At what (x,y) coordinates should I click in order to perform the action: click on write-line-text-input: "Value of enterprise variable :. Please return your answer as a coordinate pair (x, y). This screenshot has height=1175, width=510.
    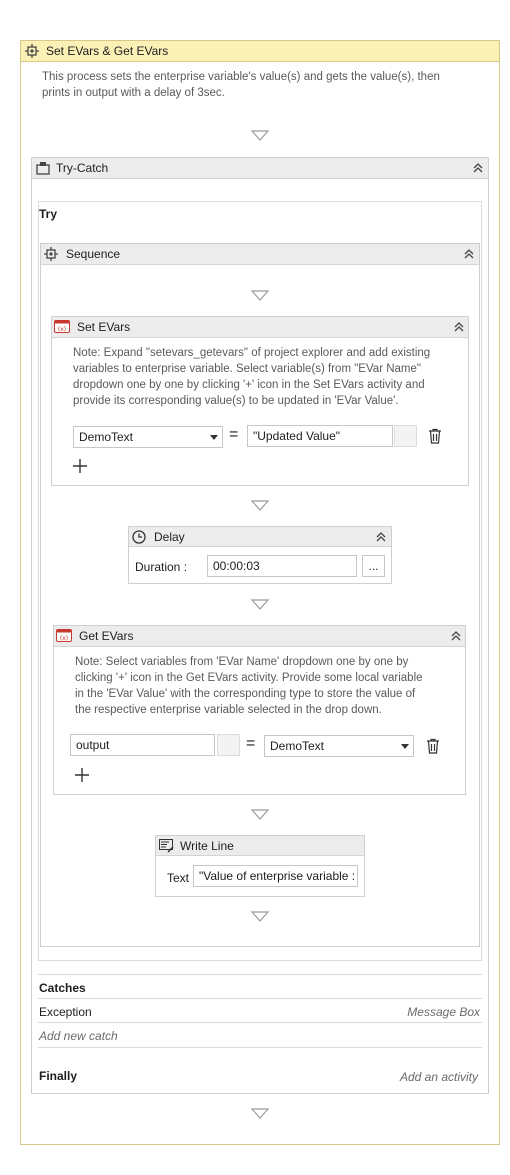
    Looking at the image, I should click on (275, 876).